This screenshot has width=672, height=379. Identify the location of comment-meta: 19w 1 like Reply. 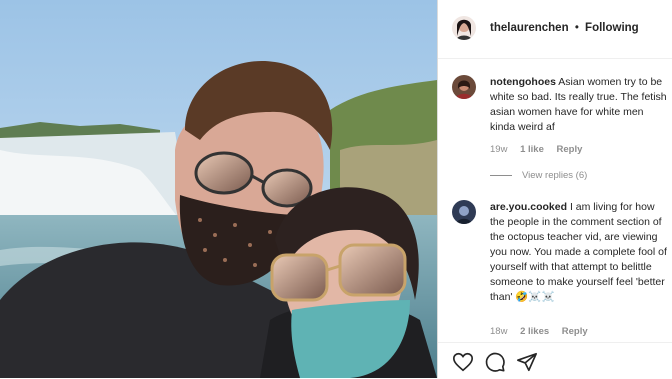
(541, 149).